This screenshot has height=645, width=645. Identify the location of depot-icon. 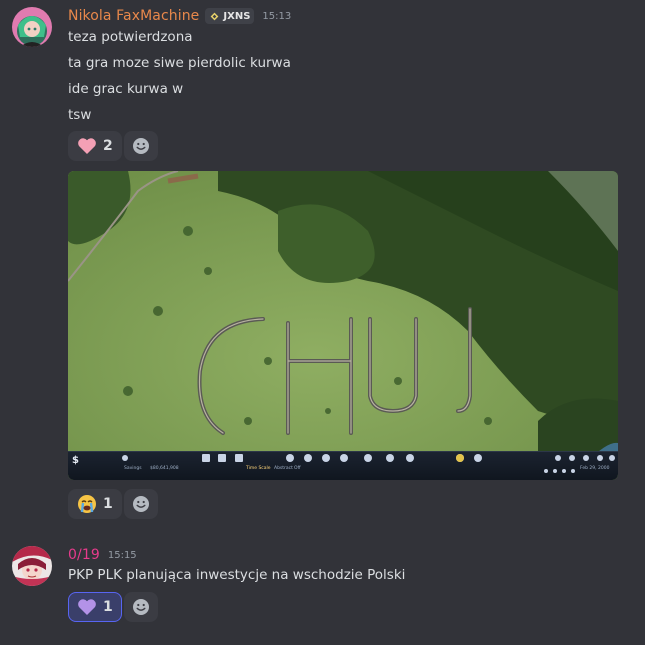
(326, 458).